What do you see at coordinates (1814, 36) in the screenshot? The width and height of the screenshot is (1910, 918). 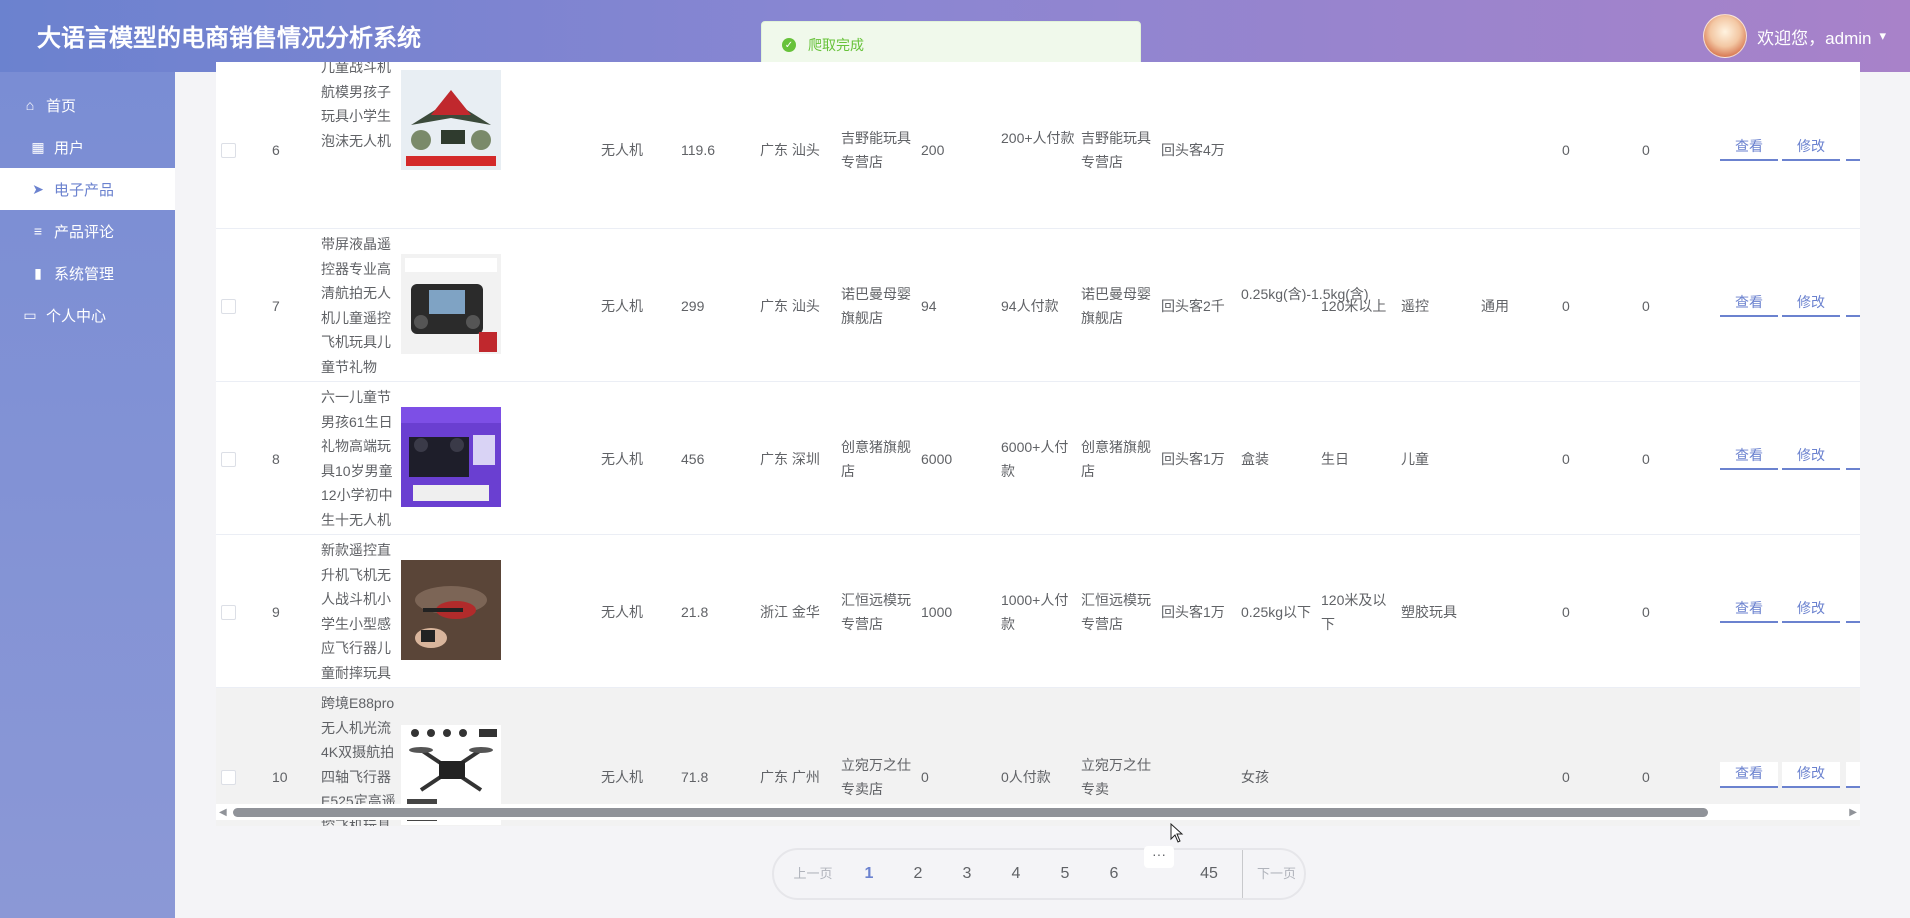 I see `welcome-text: 欢迎您，admin` at bounding box center [1814, 36].